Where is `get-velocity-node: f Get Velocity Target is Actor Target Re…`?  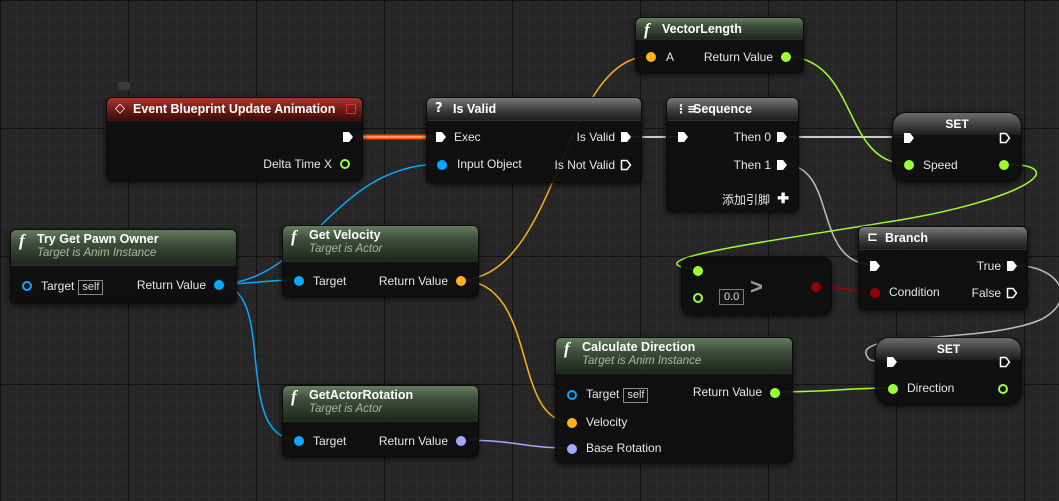
get-velocity-node: f Get Velocity Target is Actor Target Re… is located at coordinates (380, 261).